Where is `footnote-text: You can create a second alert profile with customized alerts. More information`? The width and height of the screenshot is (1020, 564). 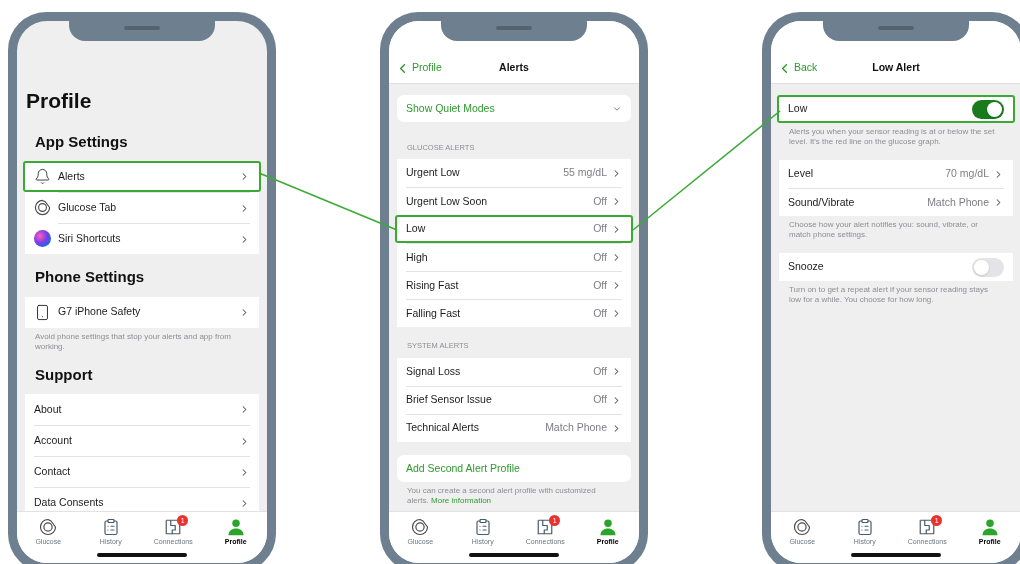 footnote-text: You can create a second alert profile with customized alerts. More information is located at coordinates (501, 495).